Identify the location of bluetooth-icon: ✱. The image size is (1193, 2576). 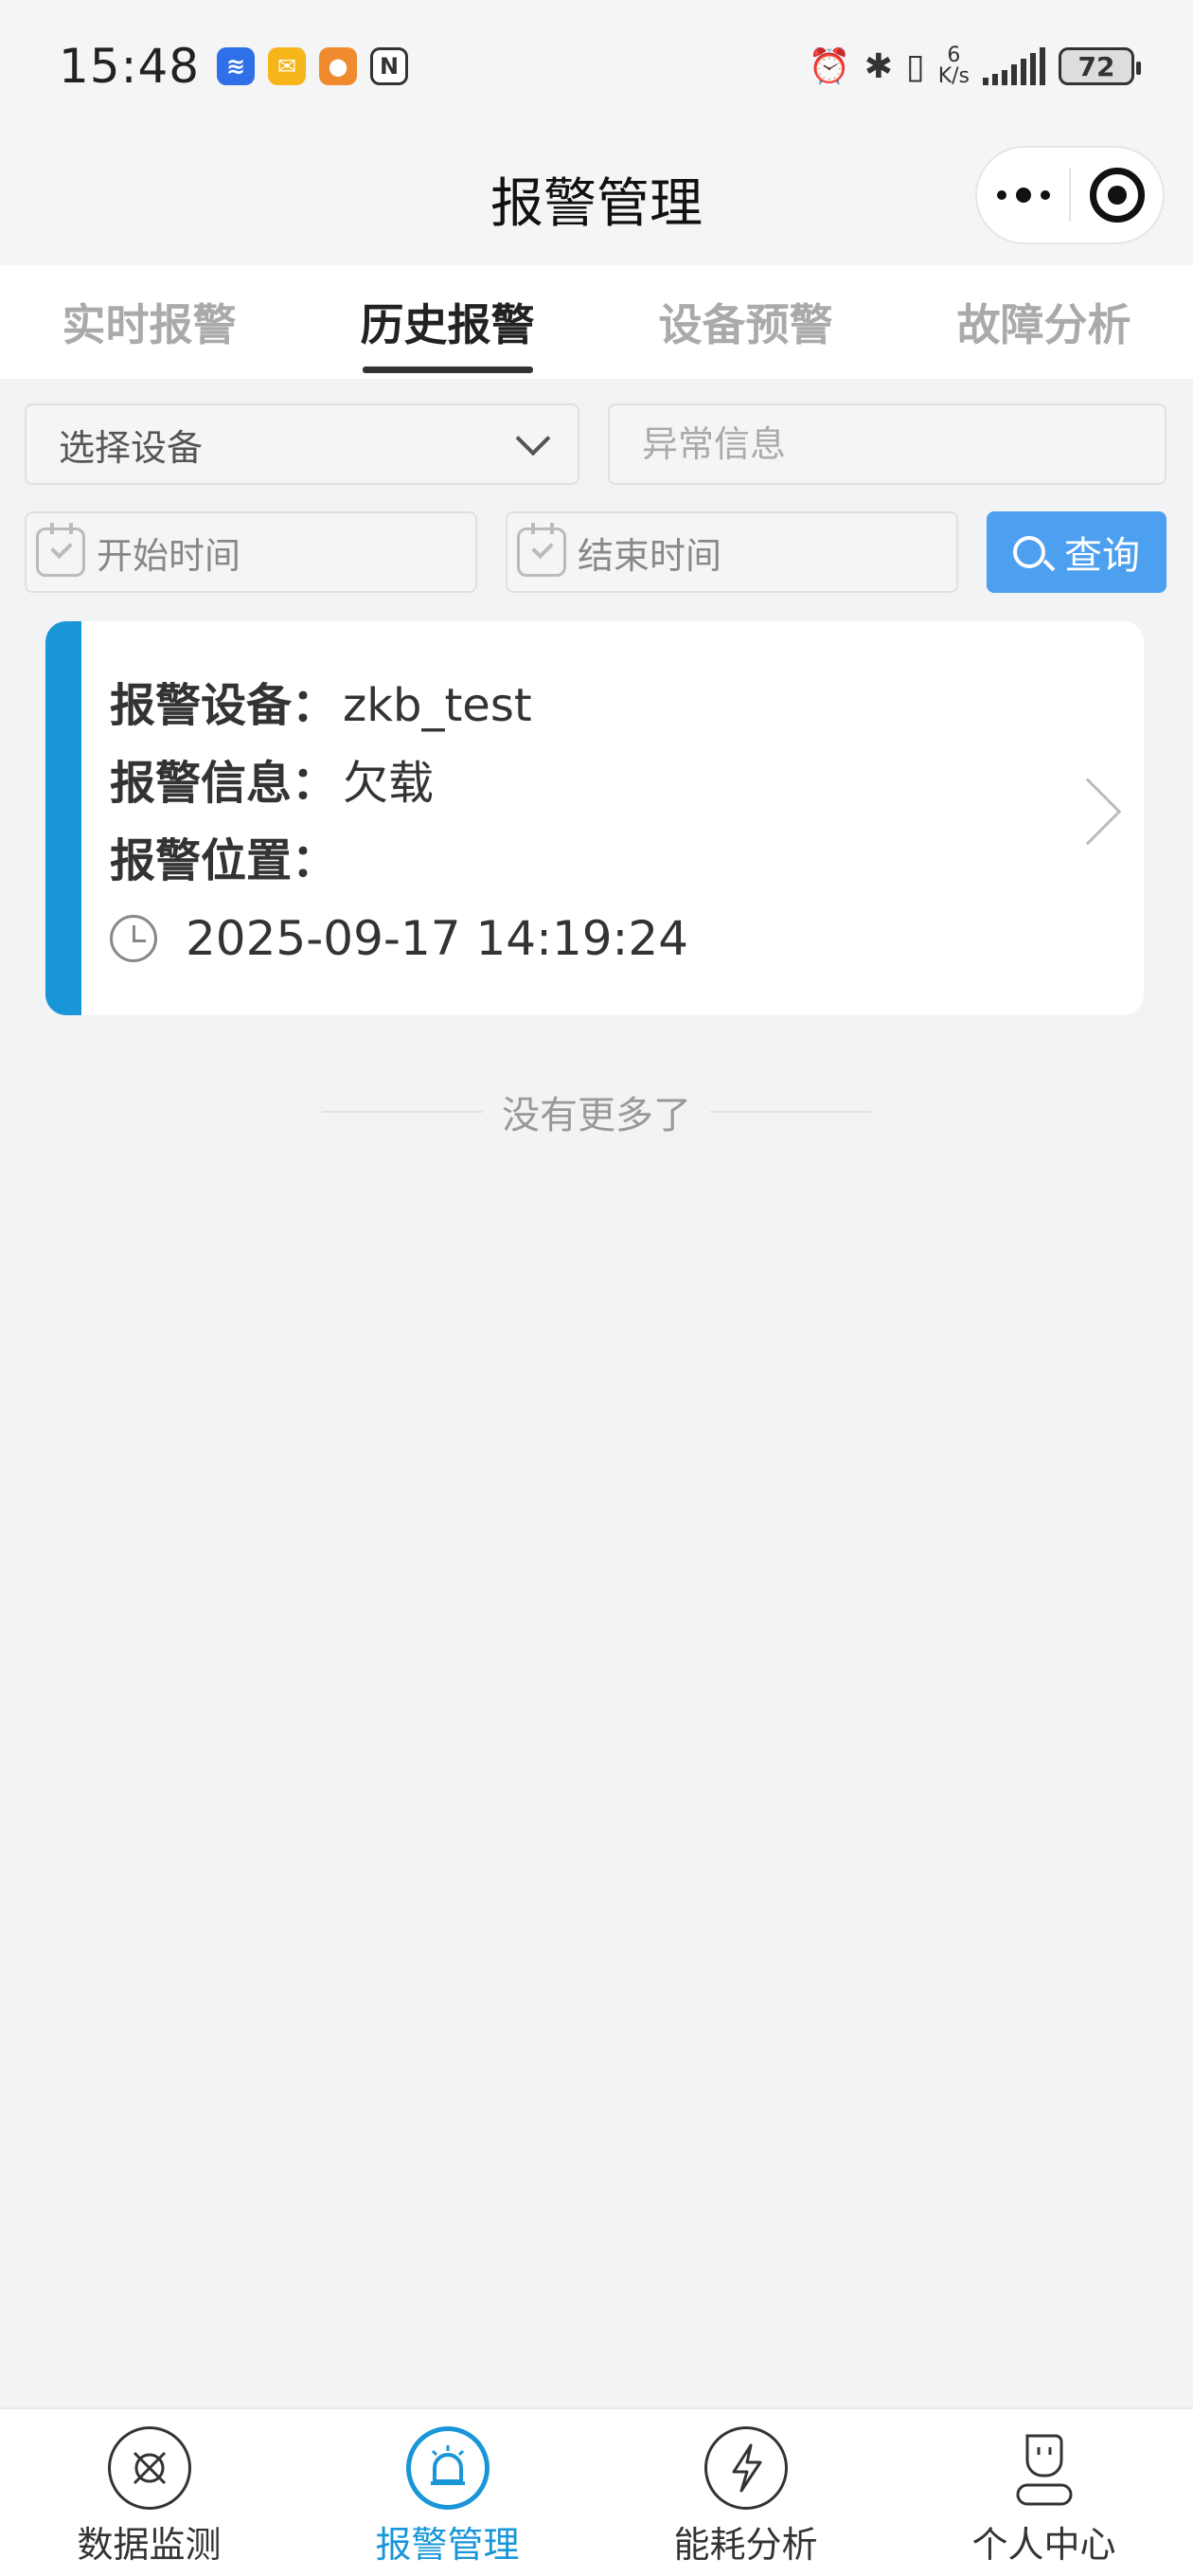
(878, 66).